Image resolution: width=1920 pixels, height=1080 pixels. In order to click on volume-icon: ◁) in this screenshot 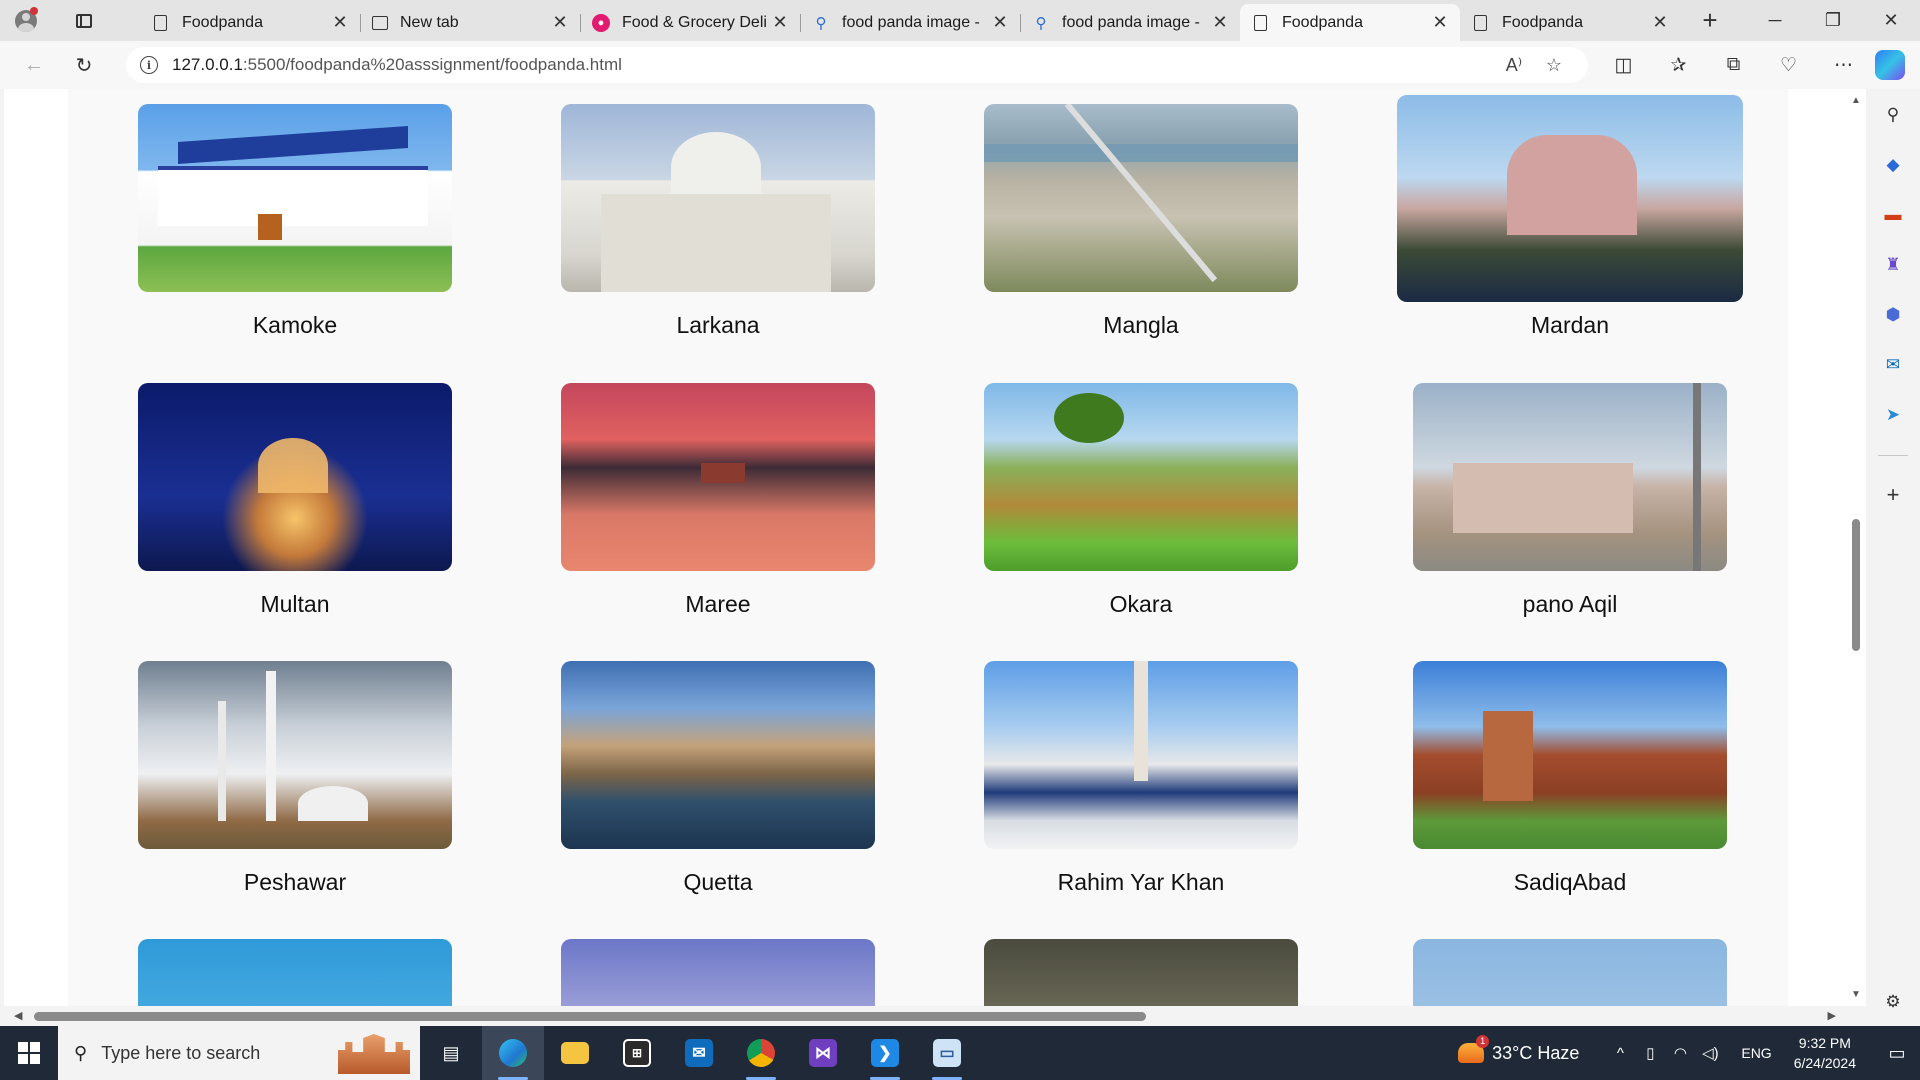, I will do `click(1710, 1053)`.